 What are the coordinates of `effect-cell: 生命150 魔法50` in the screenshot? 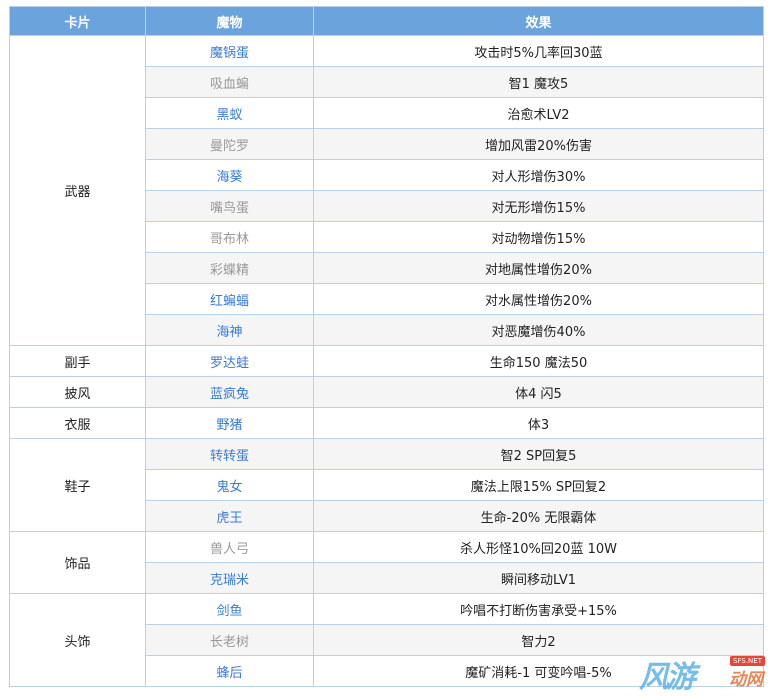 It's located at (538, 361).